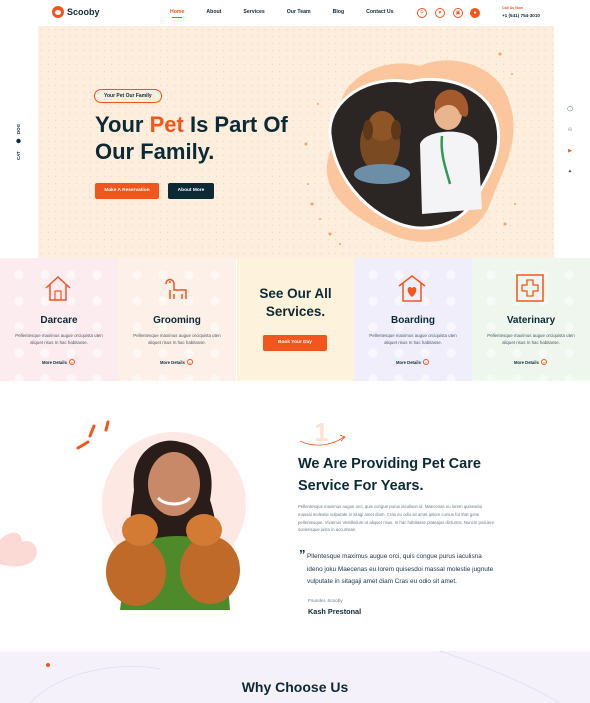 The width and height of the screenshot is (590, 703). I want to click on twitter-icon: ✦, so click(570, 172).